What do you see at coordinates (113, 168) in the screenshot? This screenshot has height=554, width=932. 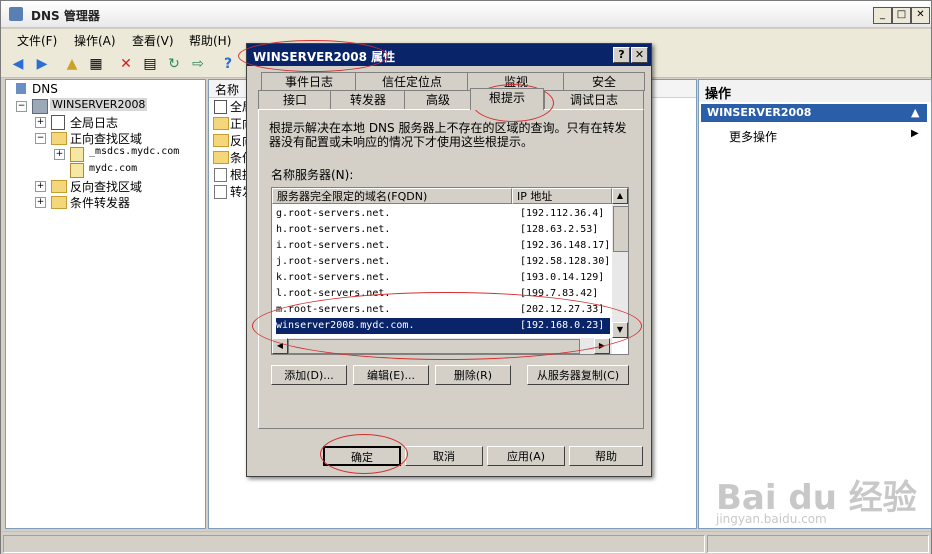 I see `tree-zone-mydc: mydc.com` at bounding box center [113, 168].